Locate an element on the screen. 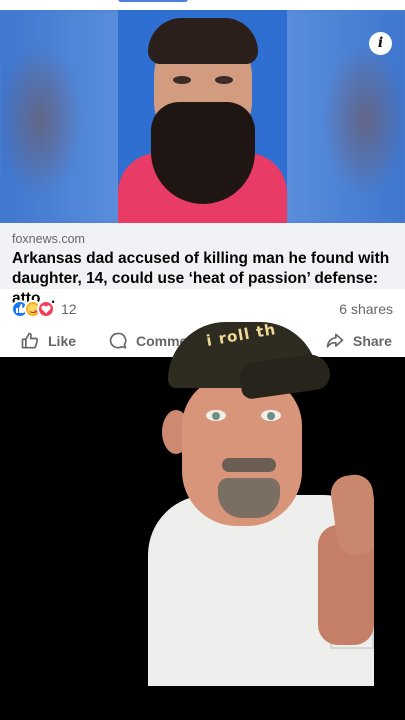 This screenshot has width=405, height=720. like-label: Like is located at coordinates (62, 341).